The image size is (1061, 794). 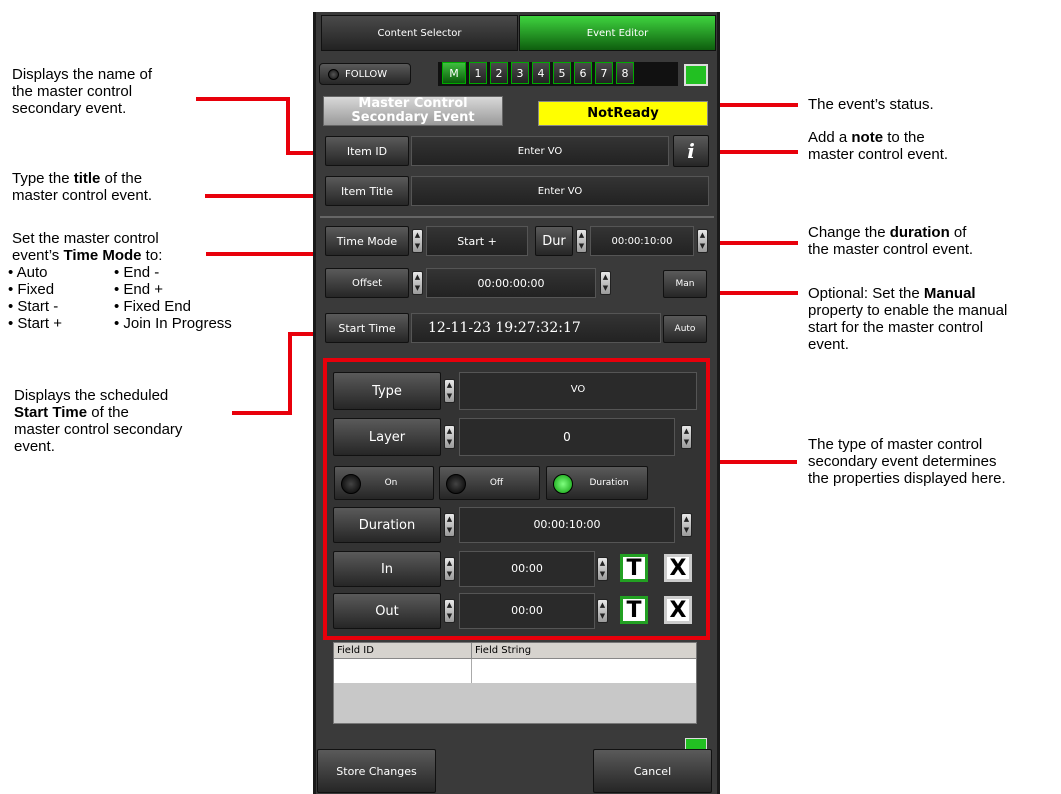 I want to click on tab-content-selector: Content Selector, so click(x=419, y=33).